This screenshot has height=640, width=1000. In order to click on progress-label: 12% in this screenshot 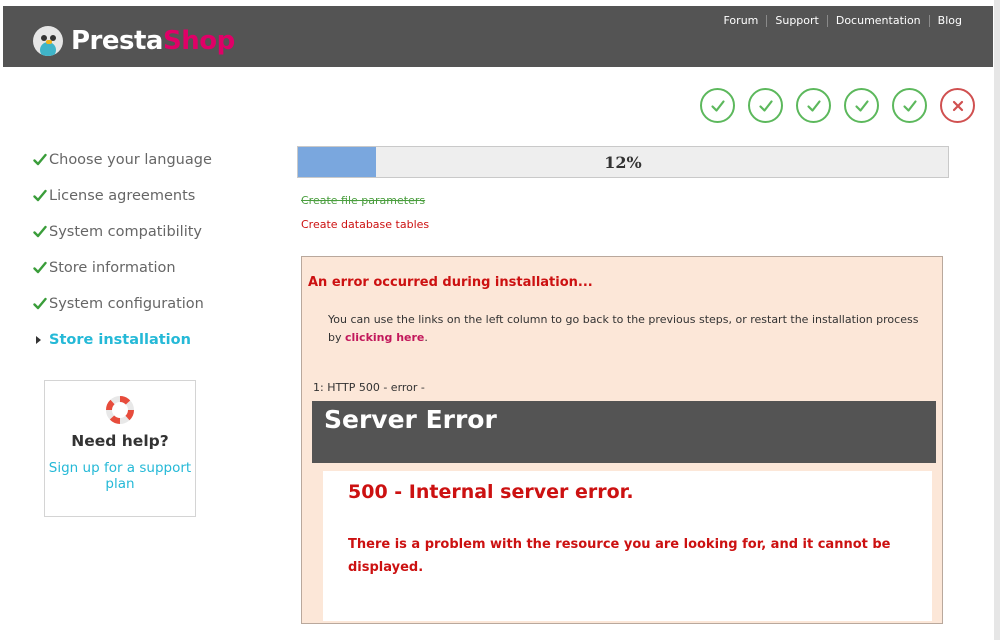, I will do `click(623, 162)`.